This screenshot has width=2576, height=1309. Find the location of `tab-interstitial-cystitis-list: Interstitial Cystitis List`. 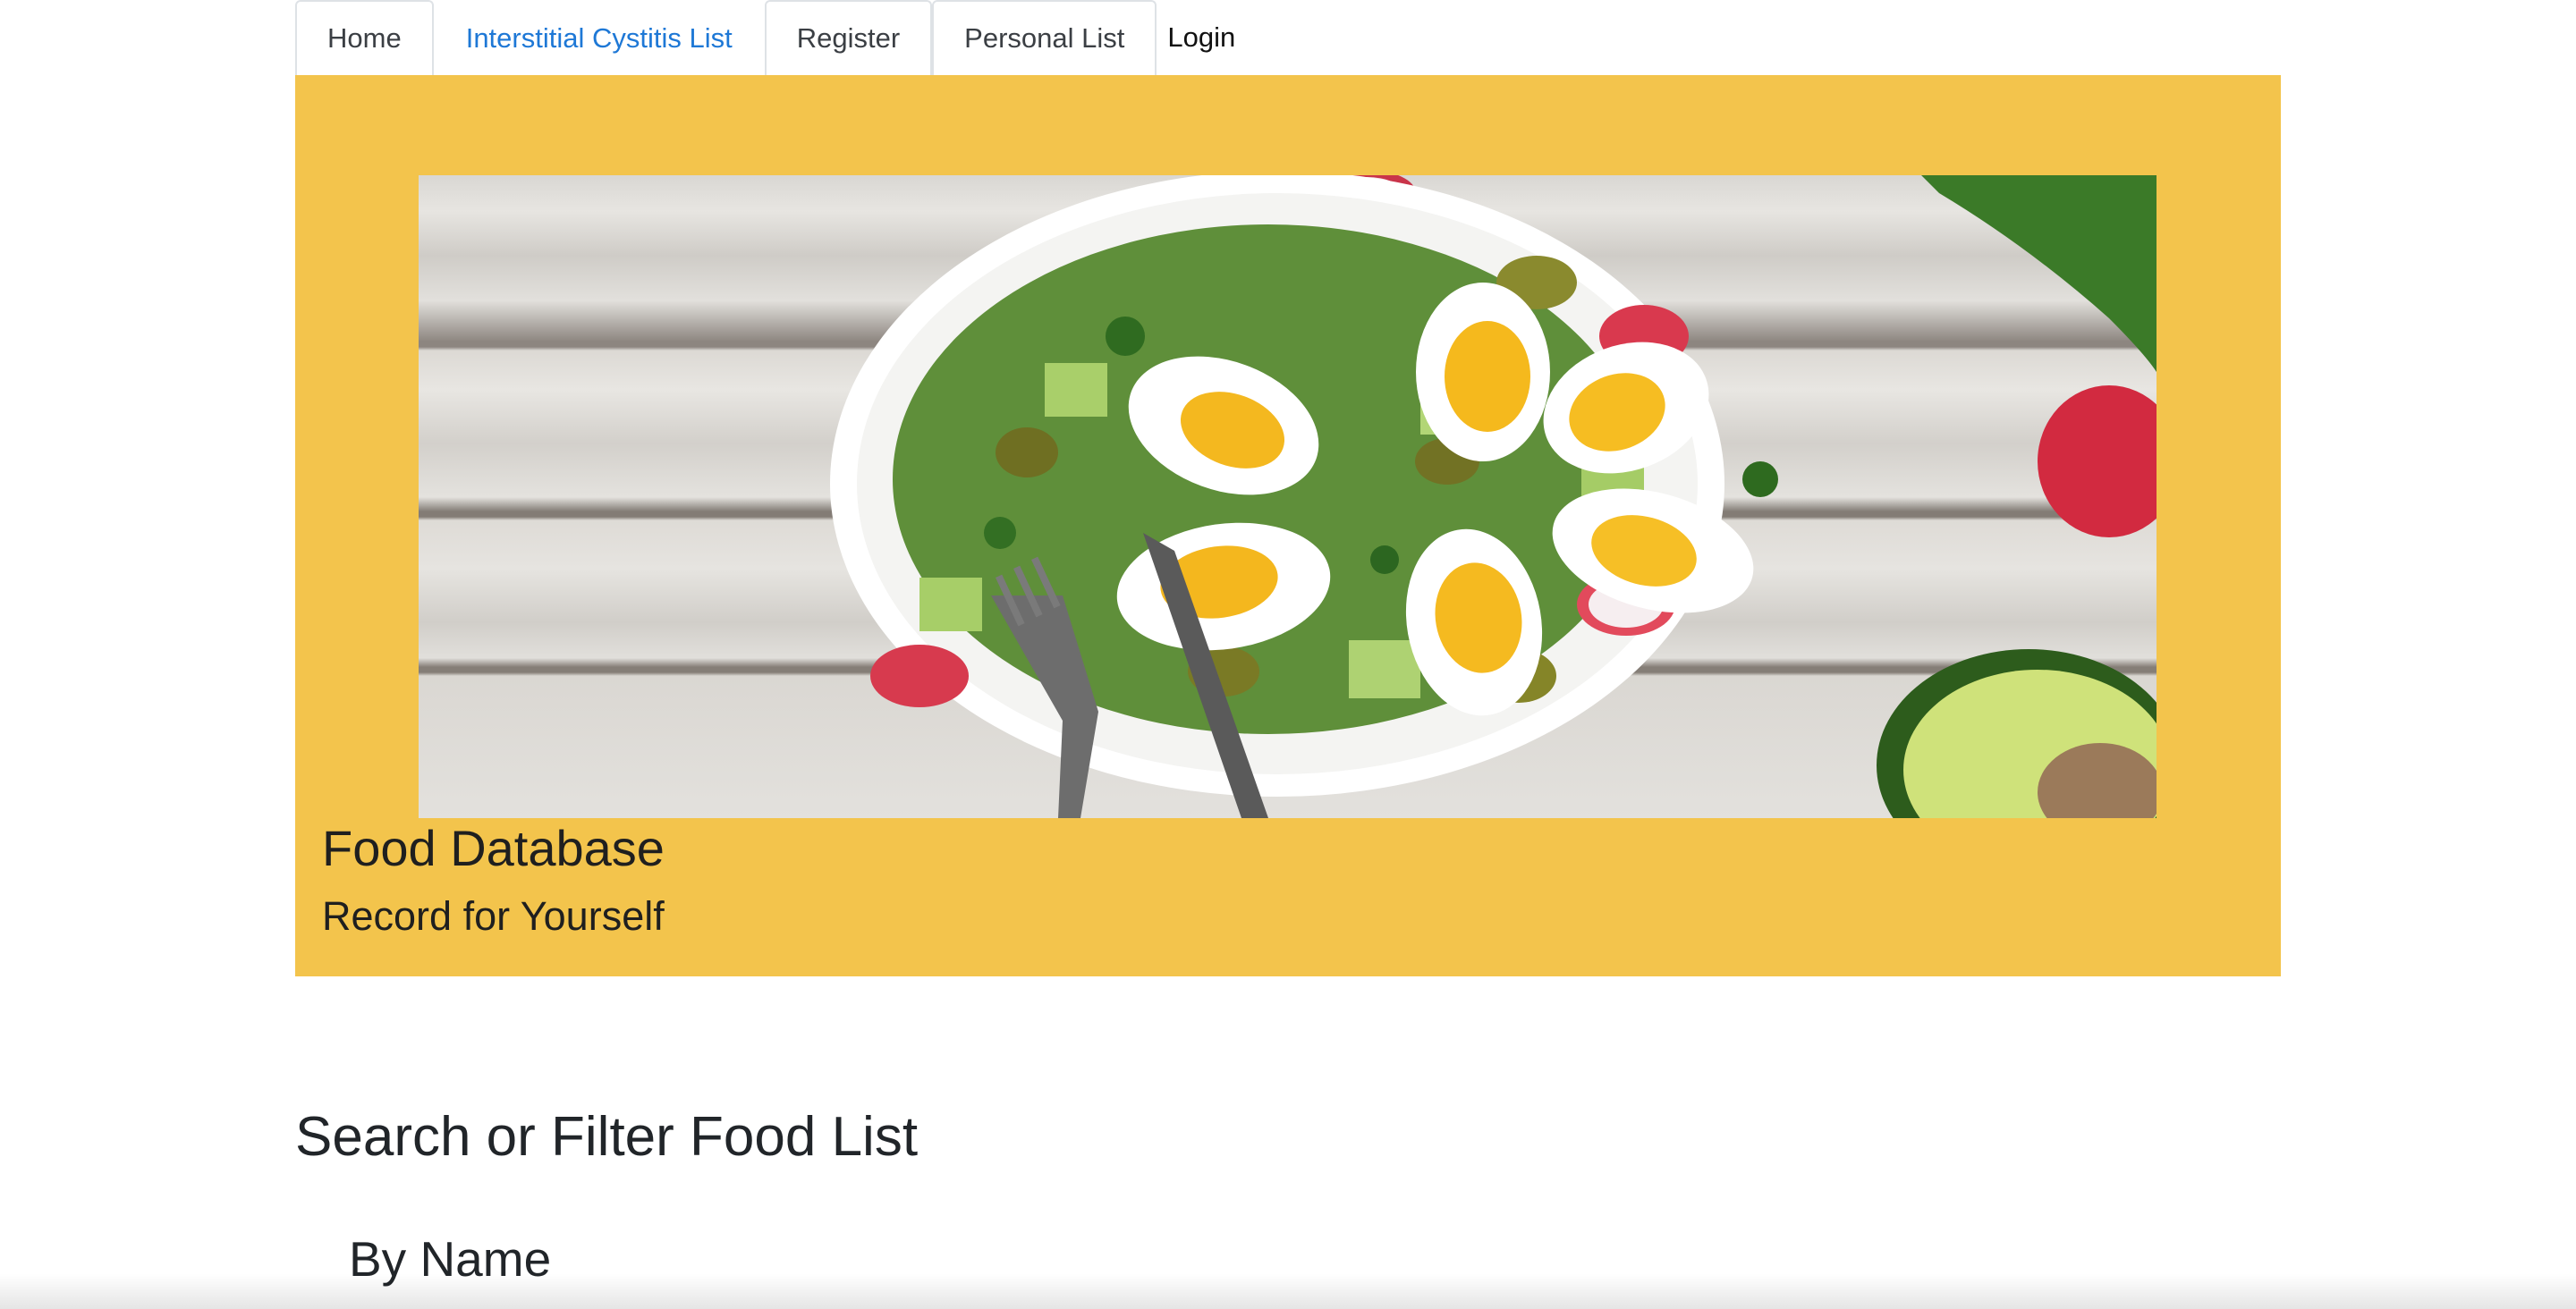

tab-interstitial-cystitis-list: Interstitial Cystitis List is located at coordinates (599, 37).